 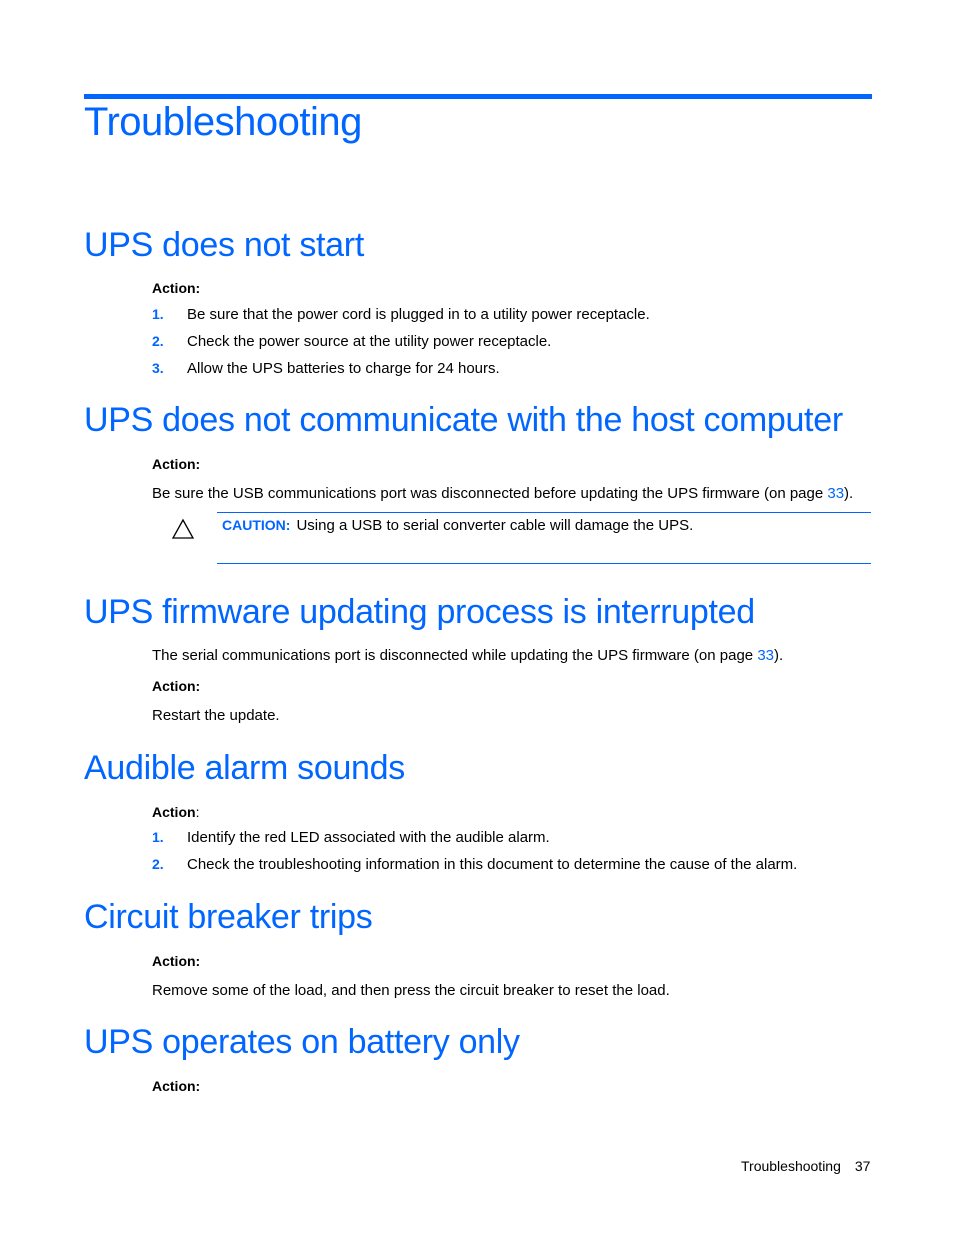 I want to click on footer-section: Troubleshooting, so click(x=791, y=1166).